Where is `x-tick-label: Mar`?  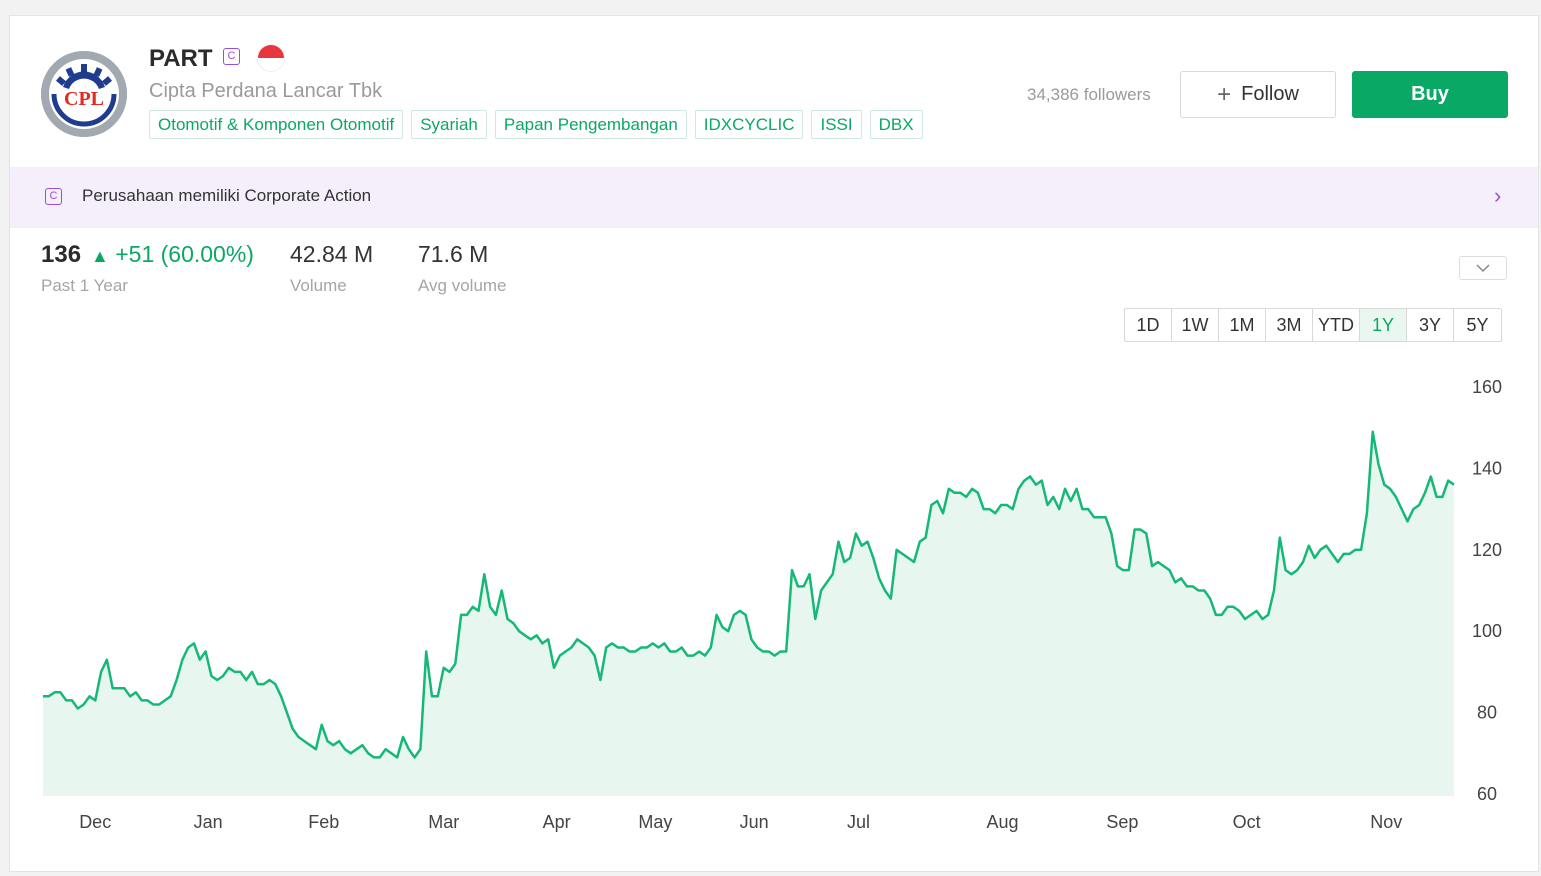 x-tick-label: Mar is located at coordinates (443, 822).